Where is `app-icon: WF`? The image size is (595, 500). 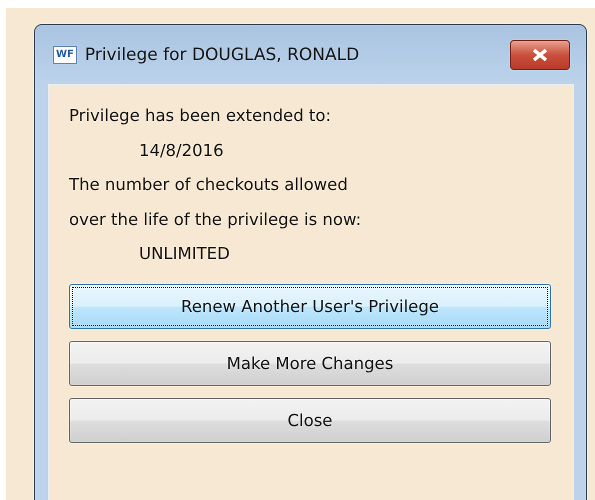
app-icon: WF is located at coordinates (65, 55).